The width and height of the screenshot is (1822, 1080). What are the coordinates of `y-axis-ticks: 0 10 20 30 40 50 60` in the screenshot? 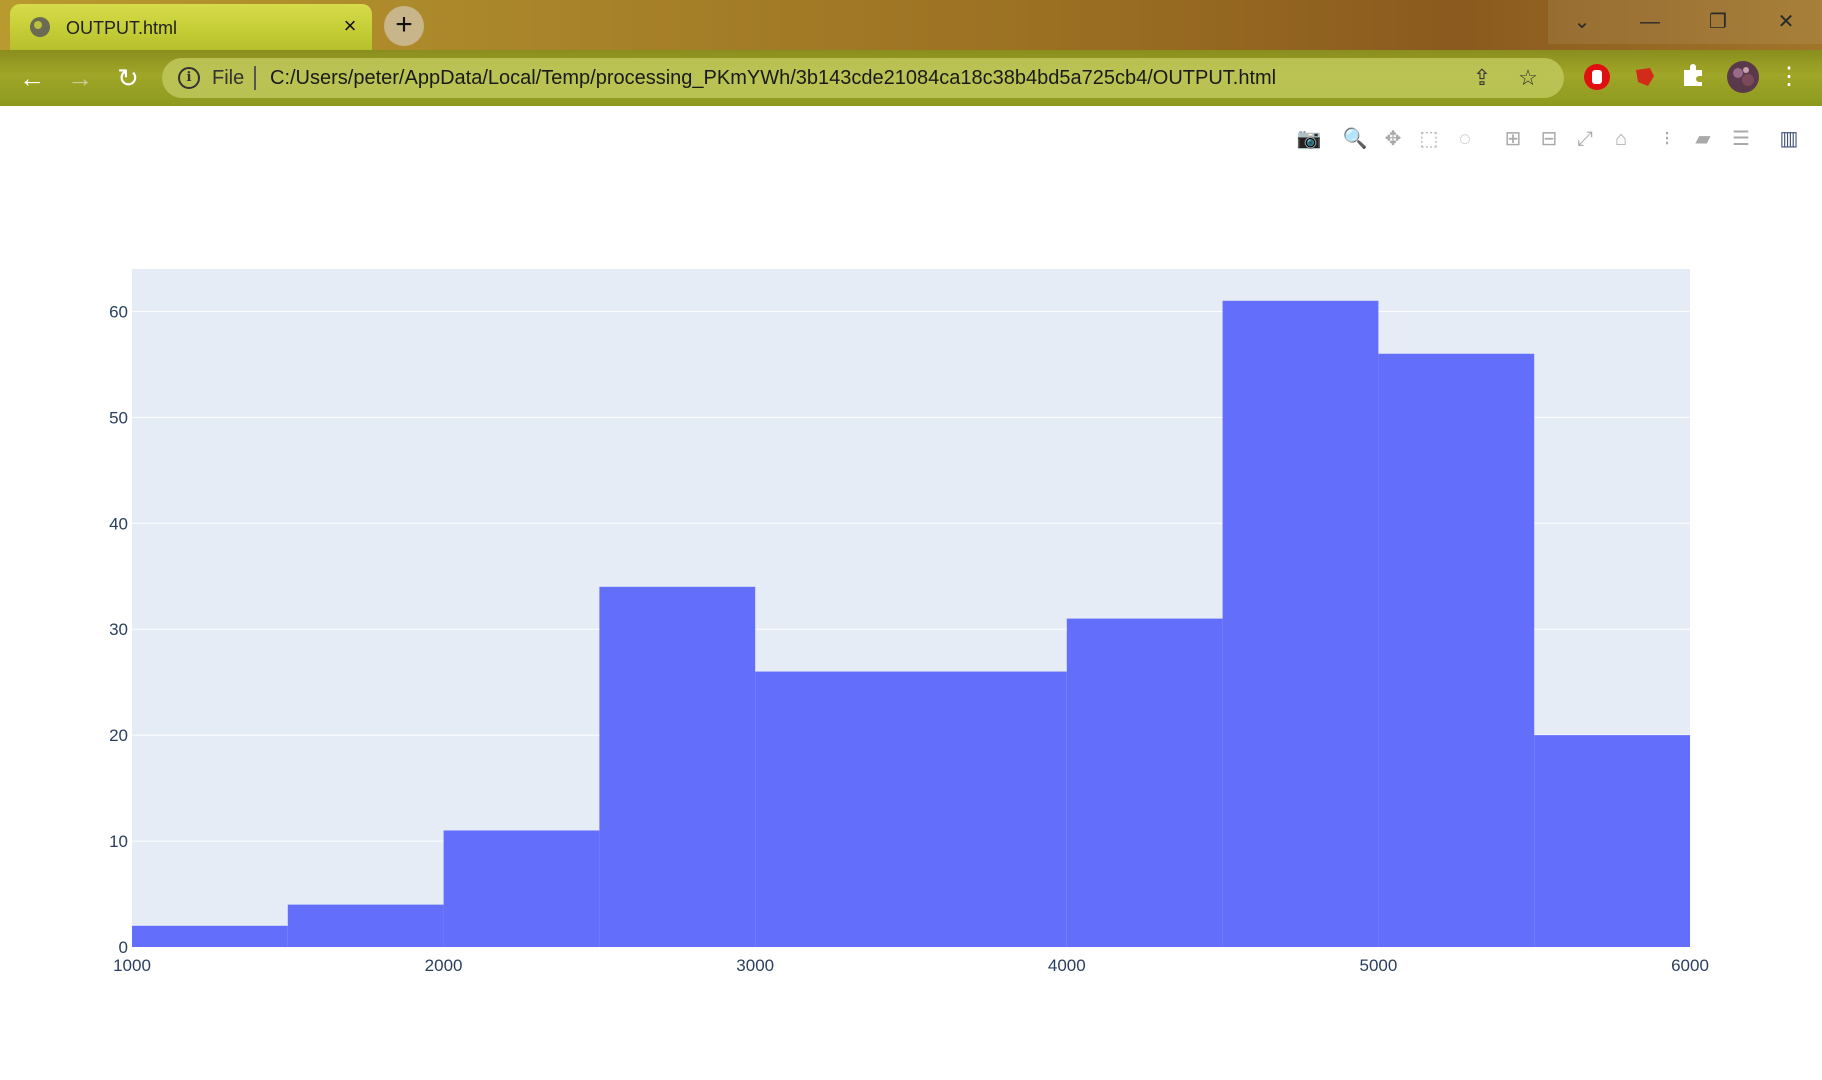 It's located at (118, 629).